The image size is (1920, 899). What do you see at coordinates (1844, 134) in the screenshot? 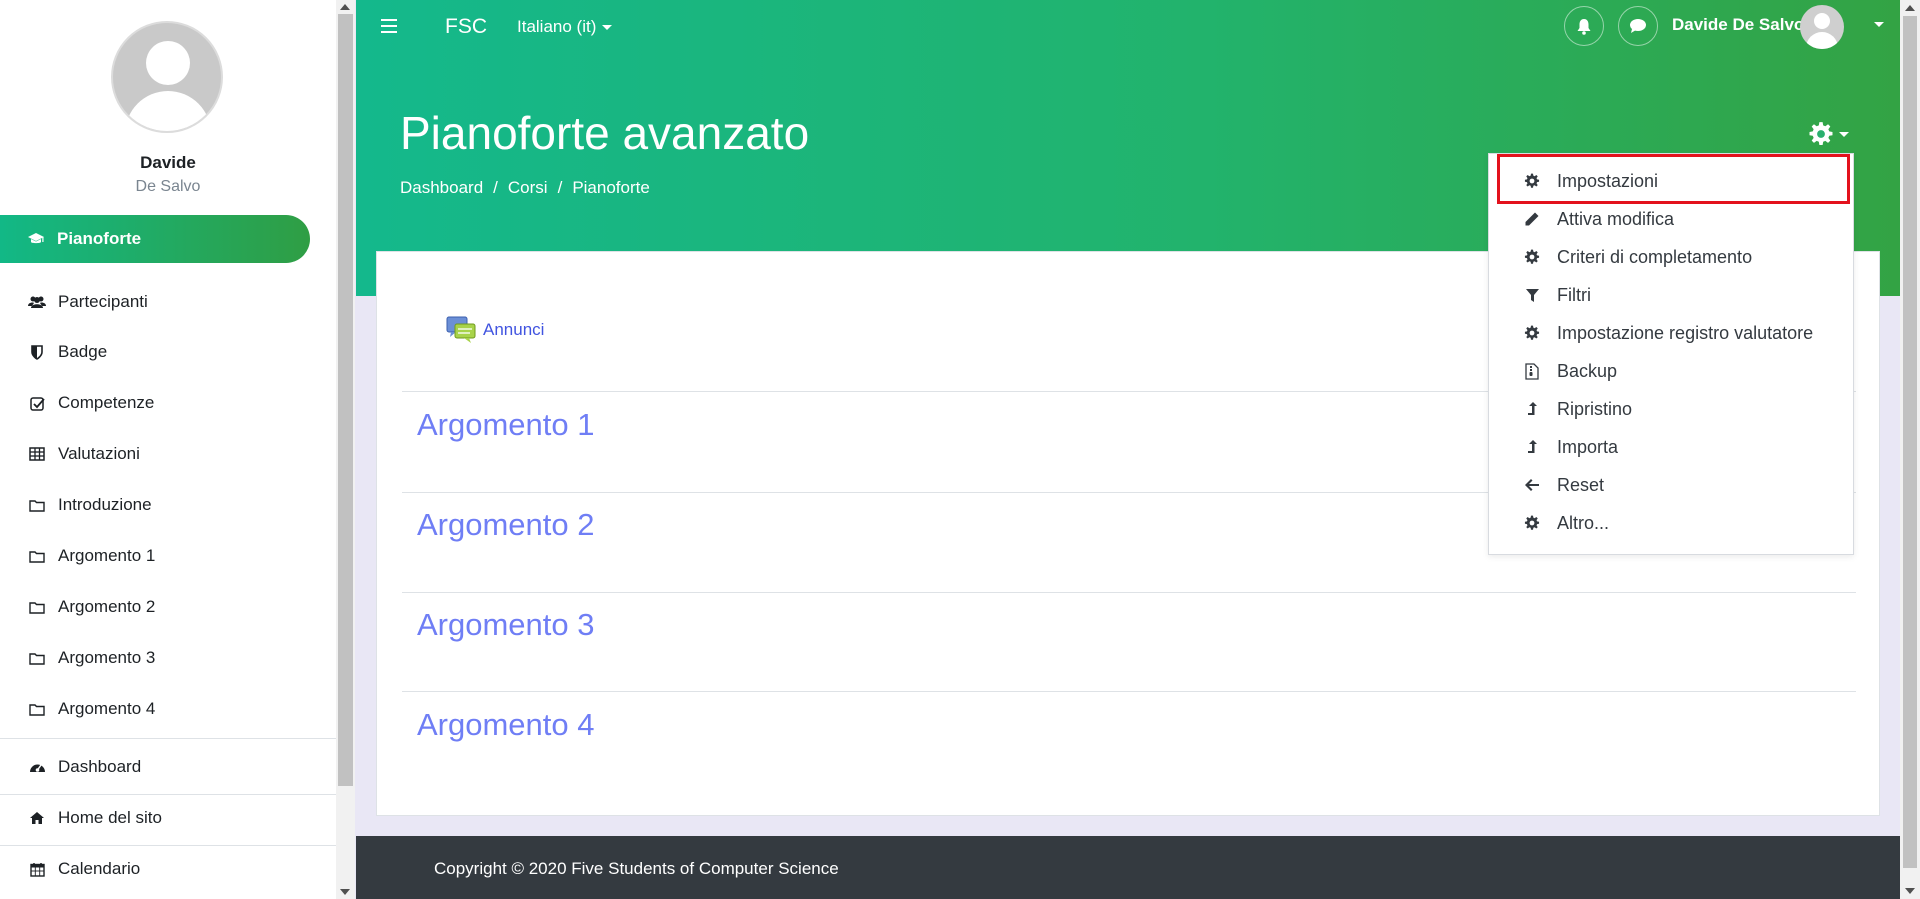
I see `chevron-down-icon` at bounding box center [1844, 134].